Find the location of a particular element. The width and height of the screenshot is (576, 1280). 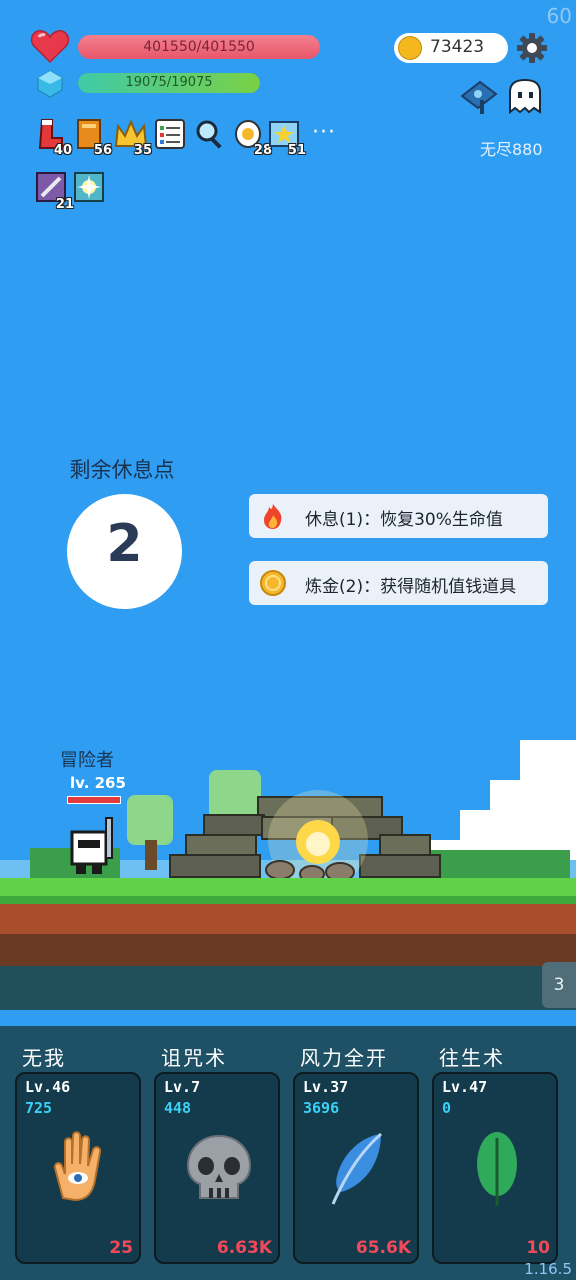

skill-name: 风力全开 is located at coordinates (344, 1058).